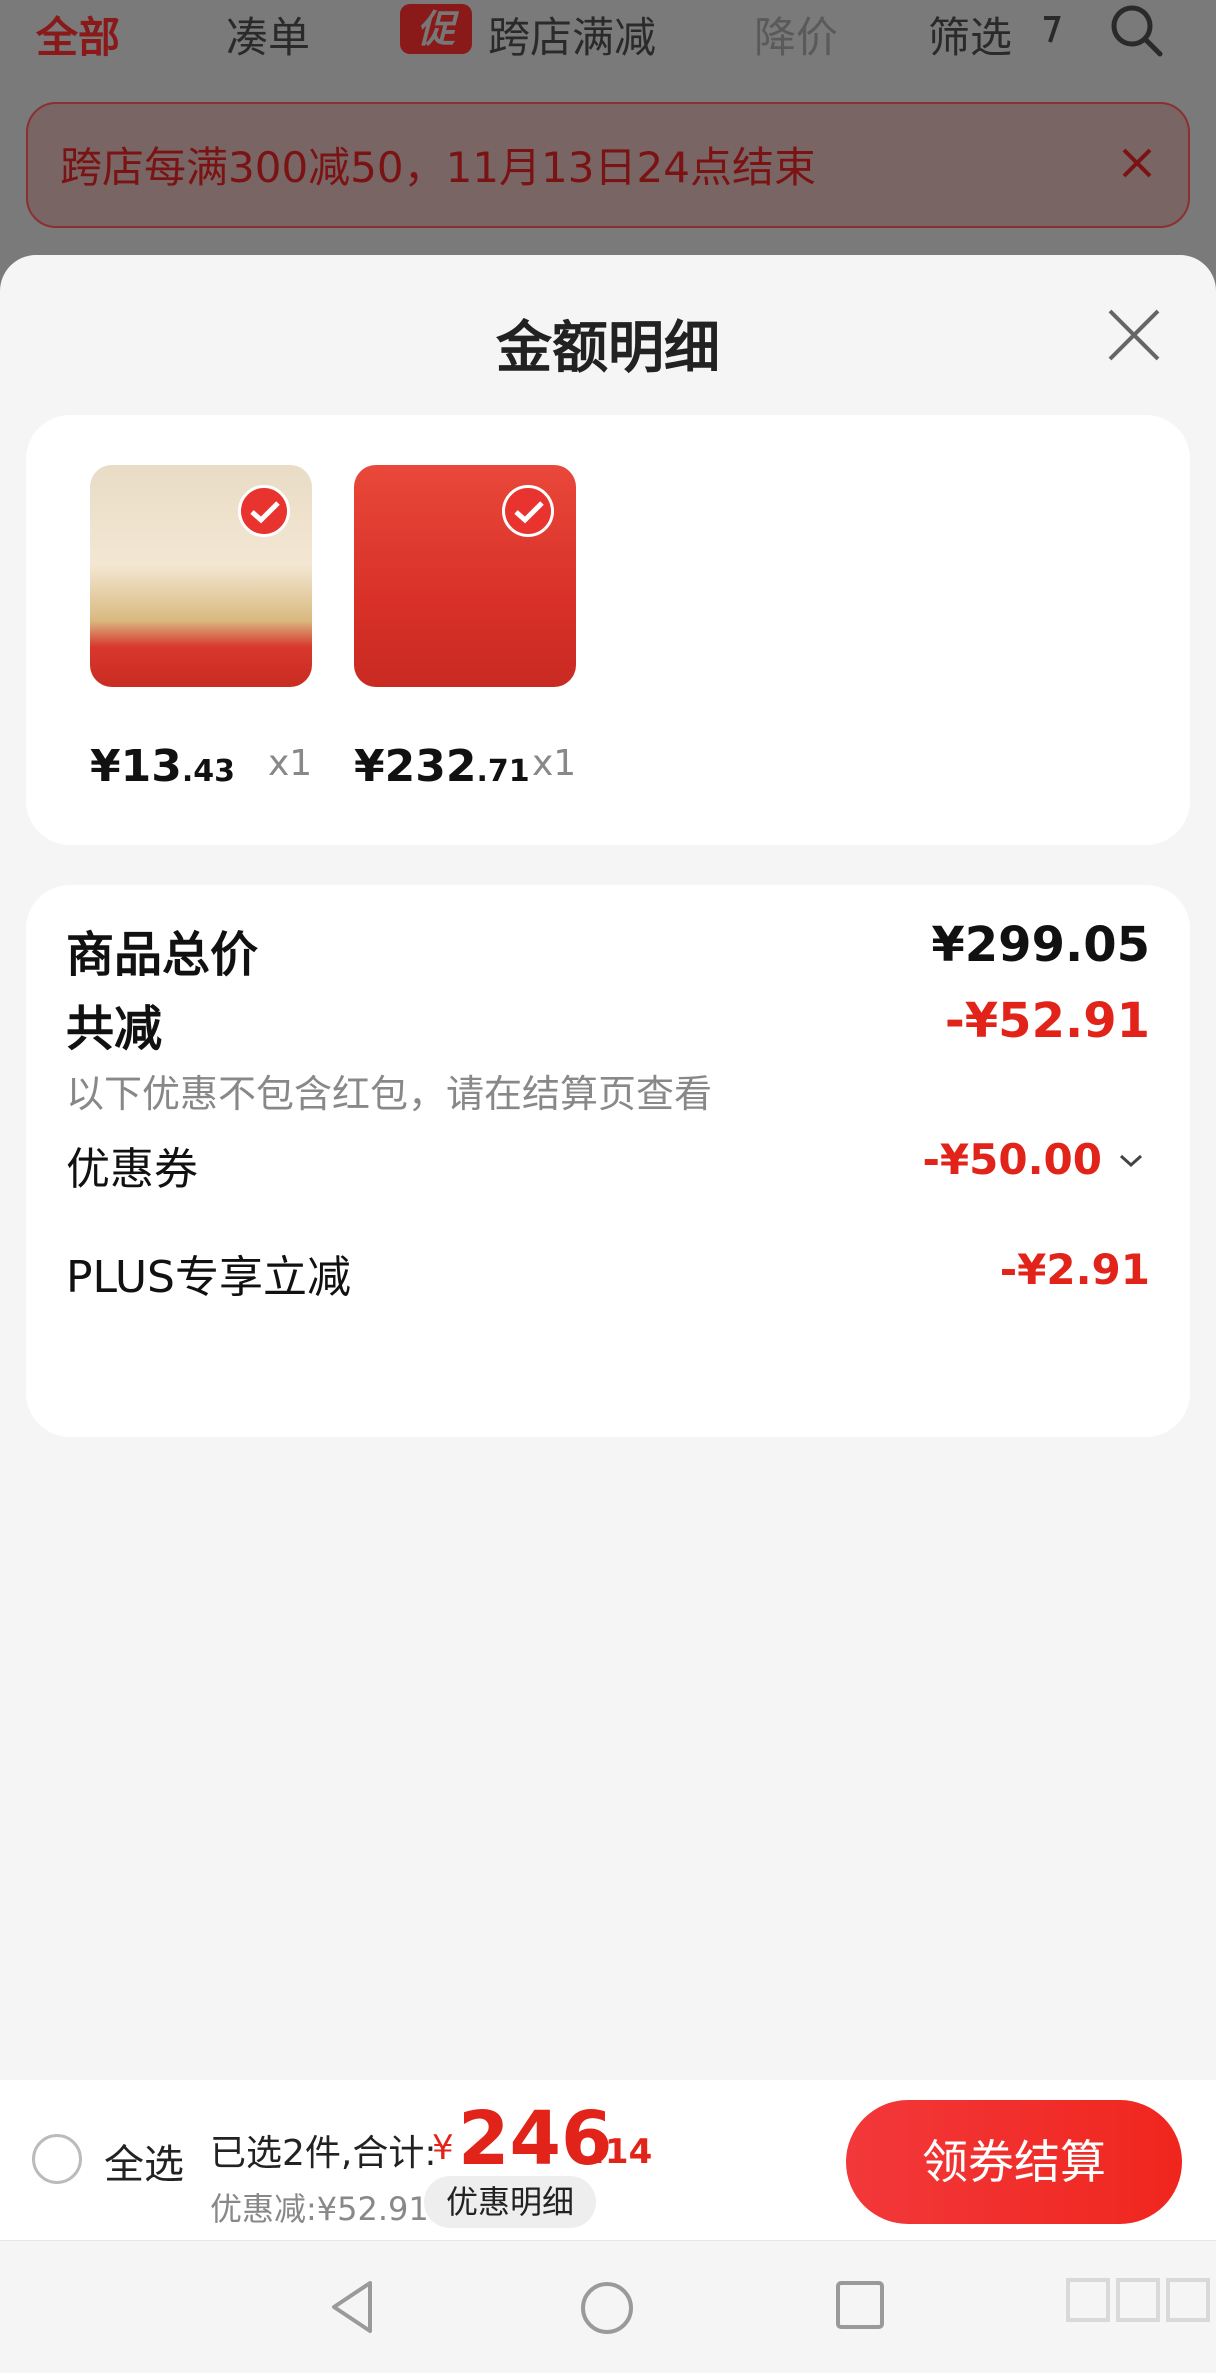 This screenshot has height=2373, width=1216. What do you see at coordinates (503, 771) in the screenshot?
I see `price-decimal: .71` at bounding box center [503, 771].